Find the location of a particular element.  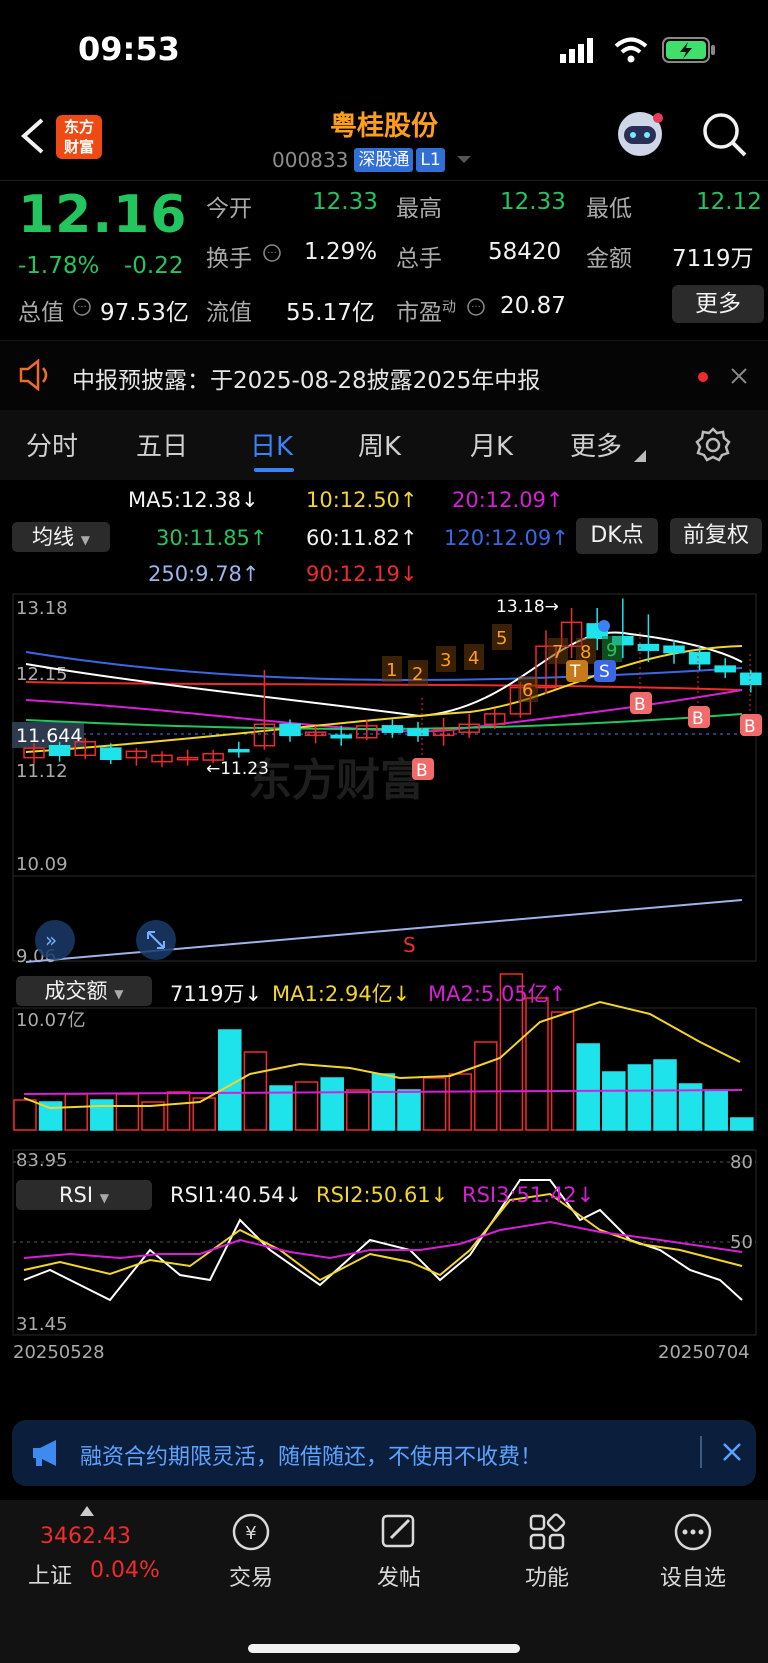

rsi-selector: RSI ▼ is located at coordinates (84, 1195).